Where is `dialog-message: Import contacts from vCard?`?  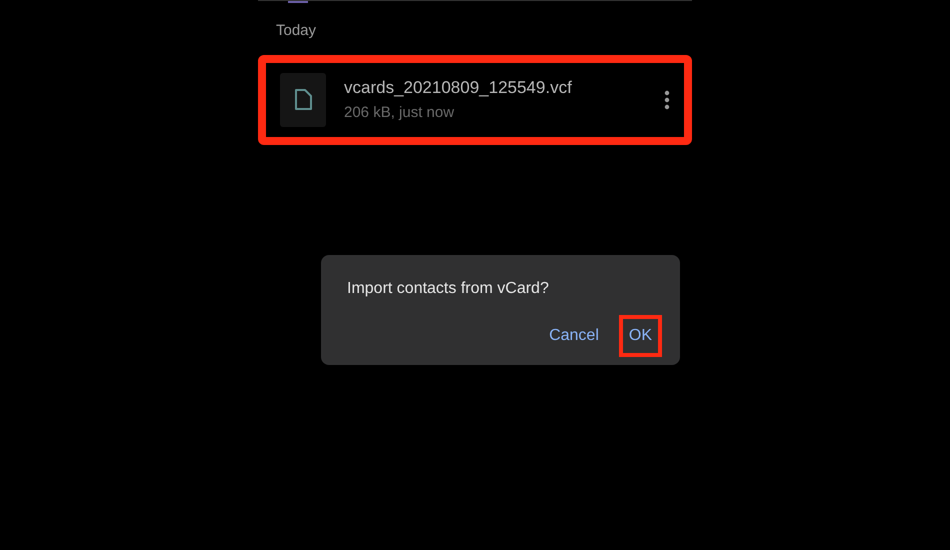 dialog-message: Import contacts from vCard? is located at coordinates (448, 289).